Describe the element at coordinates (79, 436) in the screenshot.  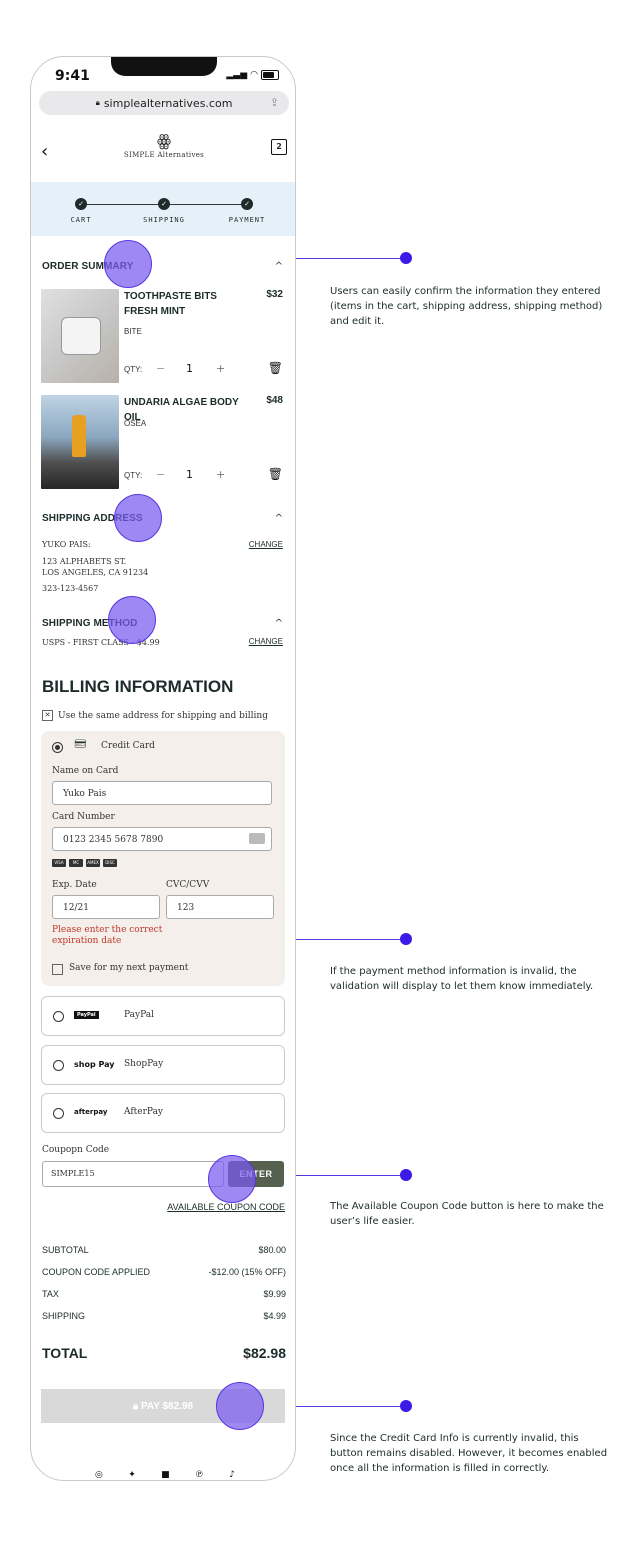
I see `bottle-shape` at that location.